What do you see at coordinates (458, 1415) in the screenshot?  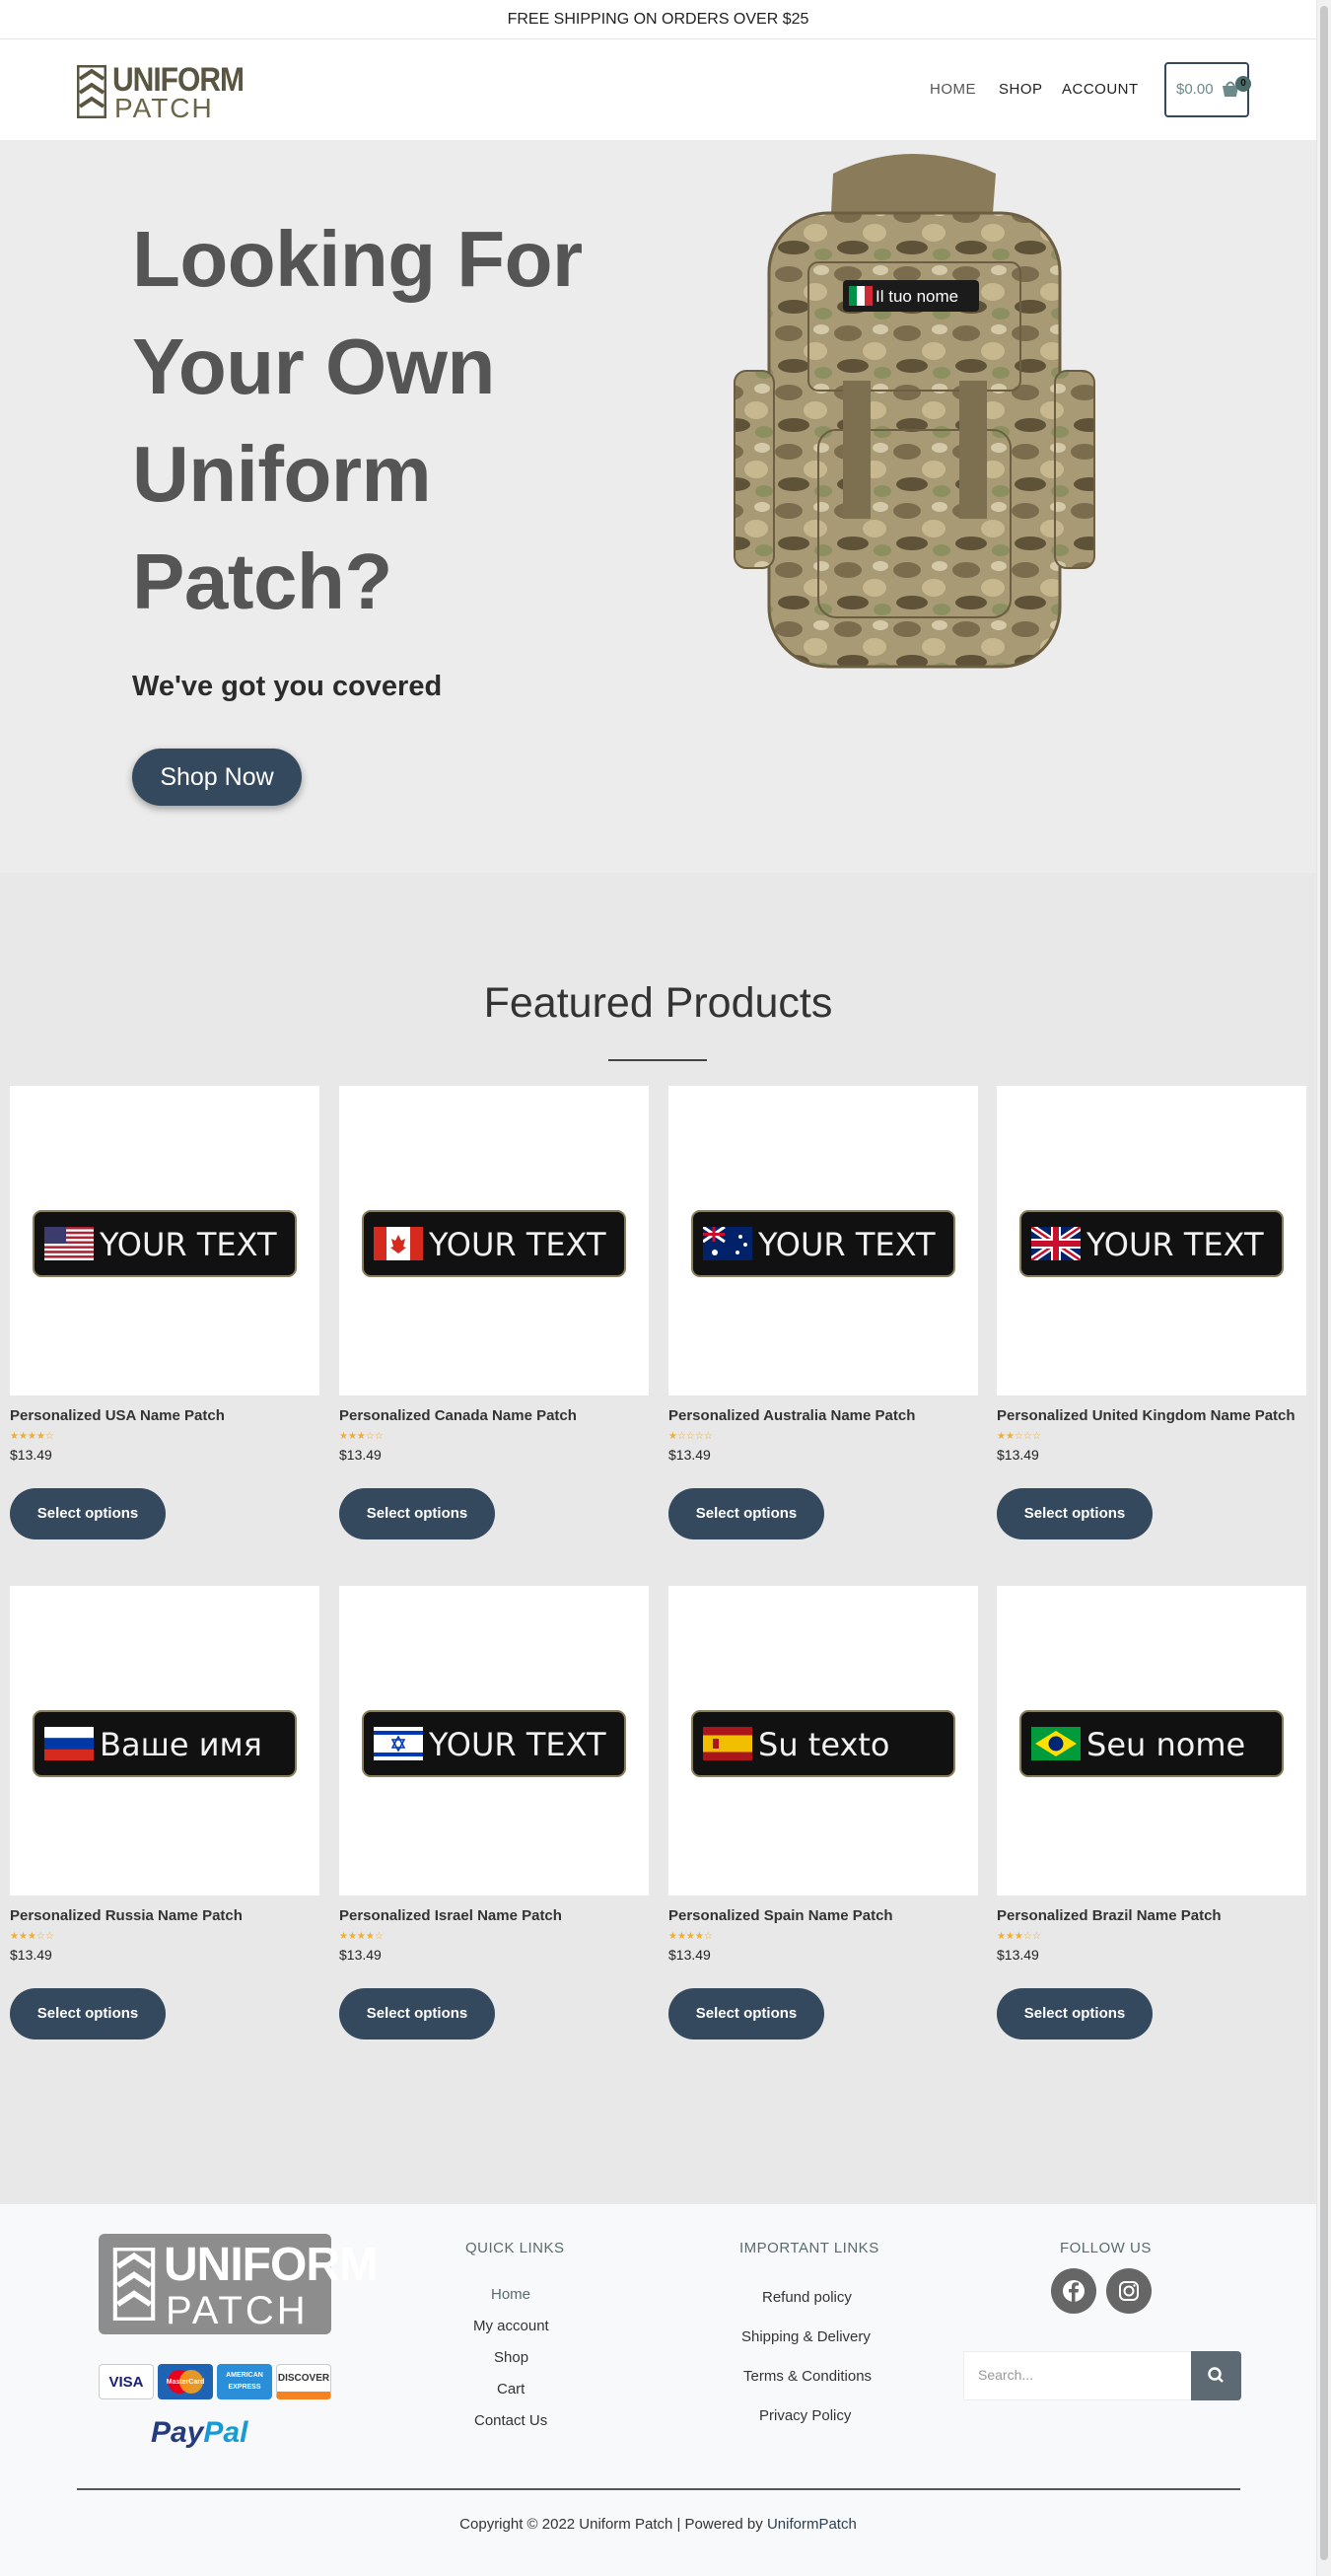 I see `product-title: Personalized Canada Name Patch` at bounding box center [458, 1415].